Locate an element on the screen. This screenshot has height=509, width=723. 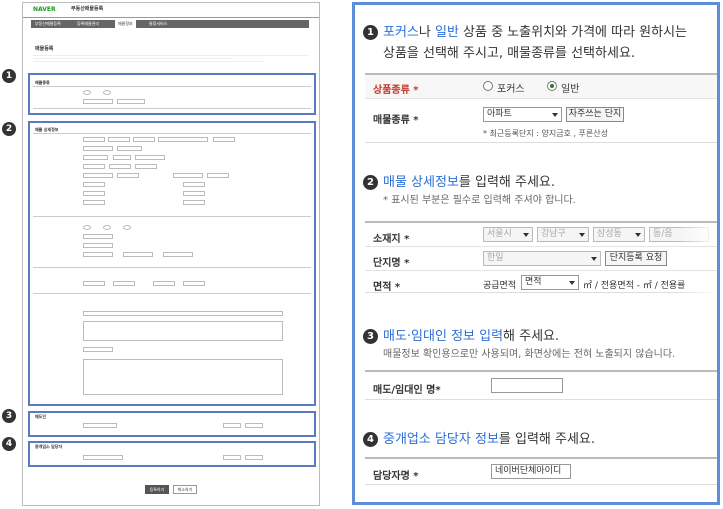
step-3-sub: 매물정보 확인용으로만 사용되며, 화면상에는 전혀 노출되지 않습니다. is located at coordinates (529, 354).